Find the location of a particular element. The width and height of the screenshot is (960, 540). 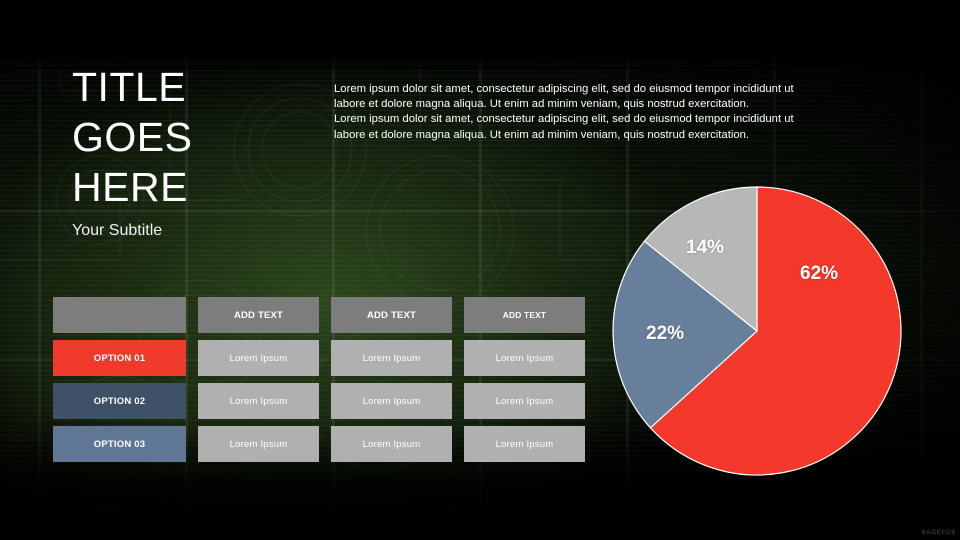

page-title-line-2: GOES is located at coordinates (132, 137).